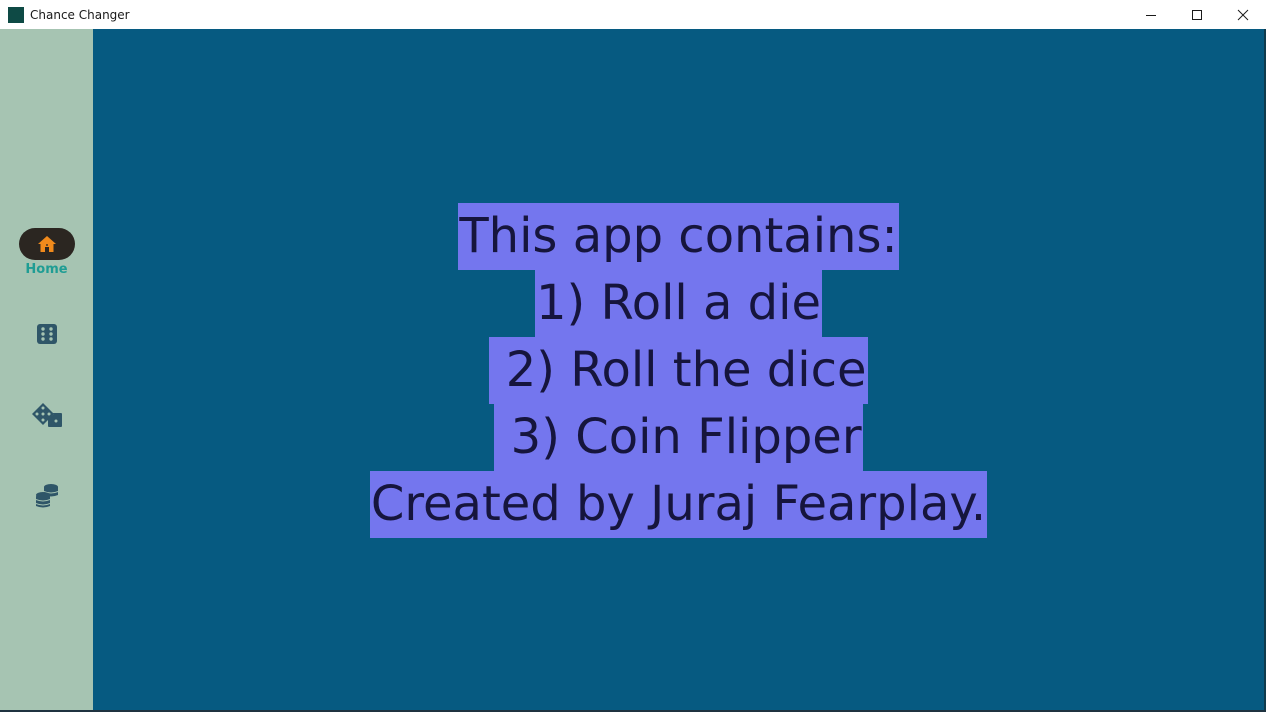  I want to click on die-icon, so click(46, 334).